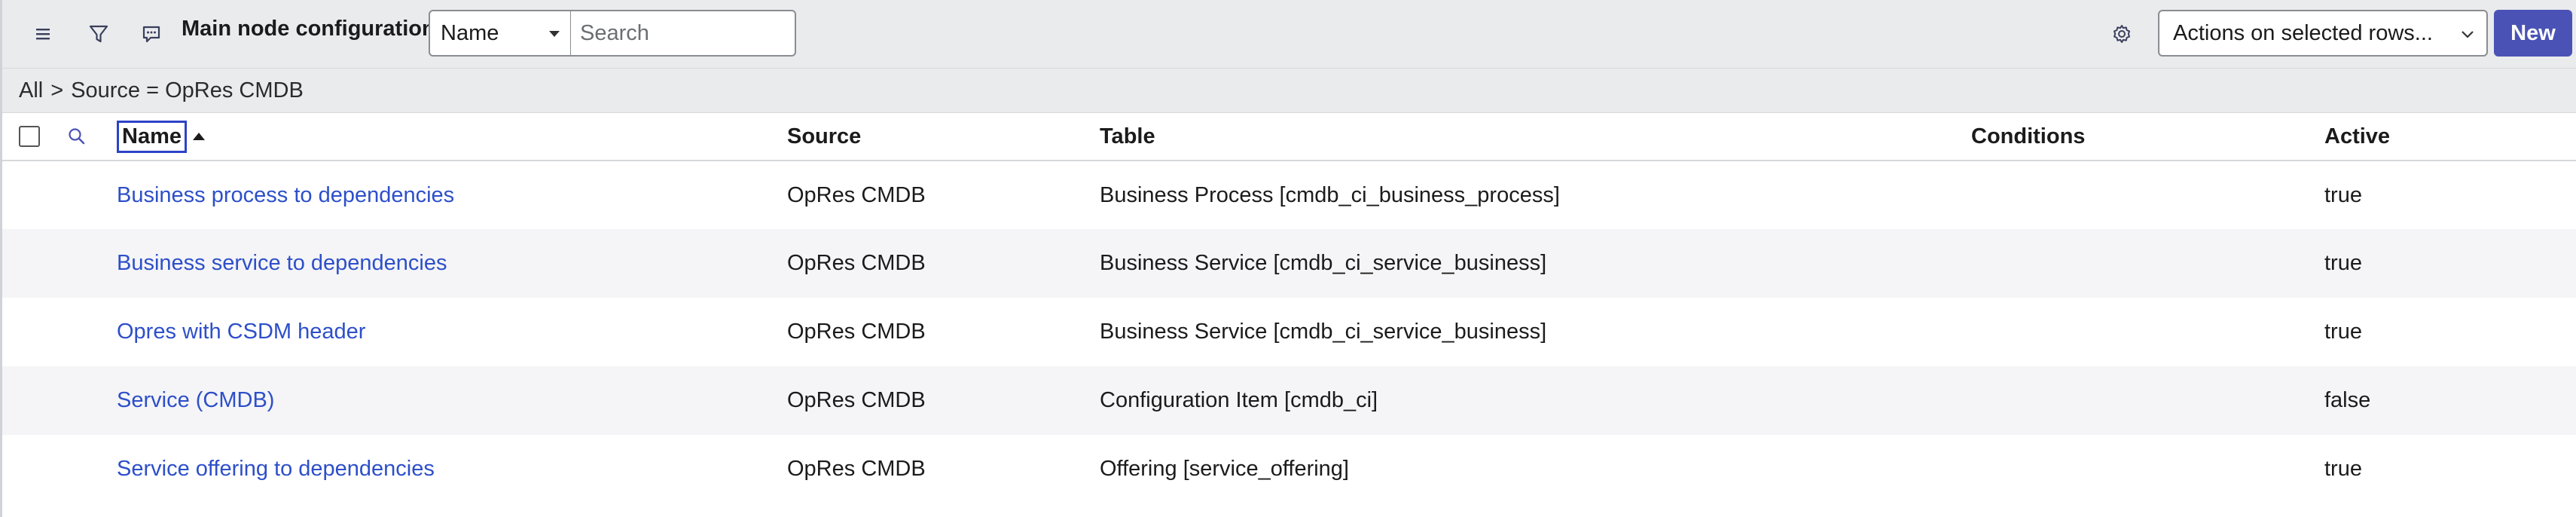 The width and height of the screenshot is (2576, 517). I want to click on breadcrumb: All > Source = OpRes CMDB, so click(1289, 91).